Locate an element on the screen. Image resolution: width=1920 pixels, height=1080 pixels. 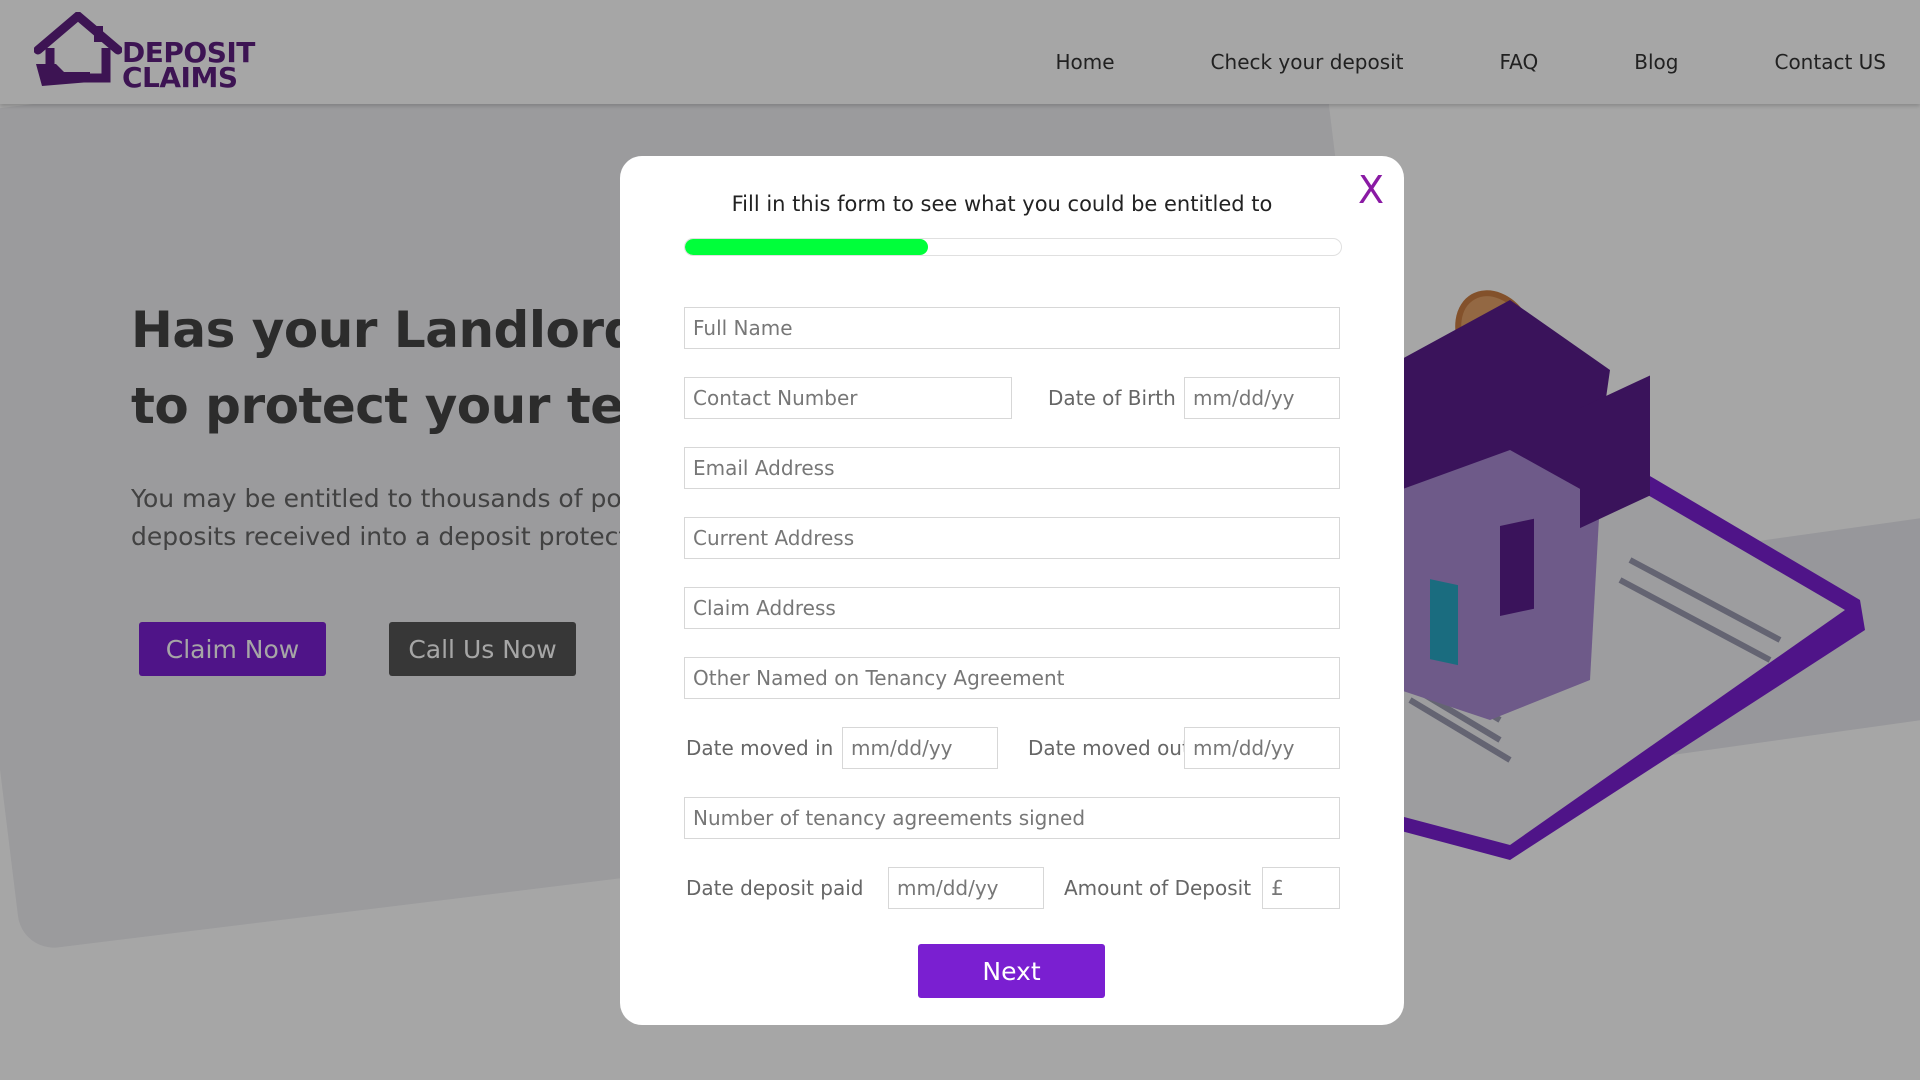
progress-fill is located at coordinates (806, 247).